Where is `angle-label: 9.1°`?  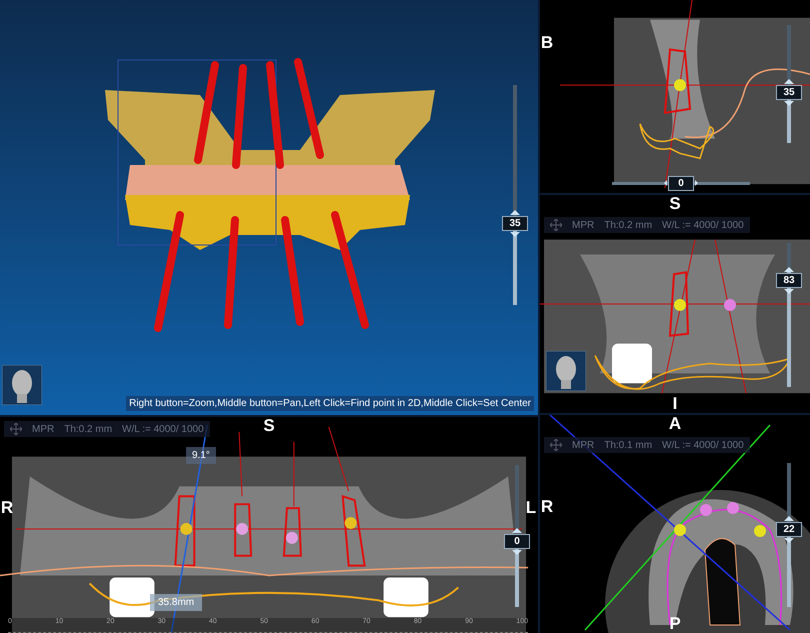 angle-label: 9.1° is located at coordinates (201, 455).